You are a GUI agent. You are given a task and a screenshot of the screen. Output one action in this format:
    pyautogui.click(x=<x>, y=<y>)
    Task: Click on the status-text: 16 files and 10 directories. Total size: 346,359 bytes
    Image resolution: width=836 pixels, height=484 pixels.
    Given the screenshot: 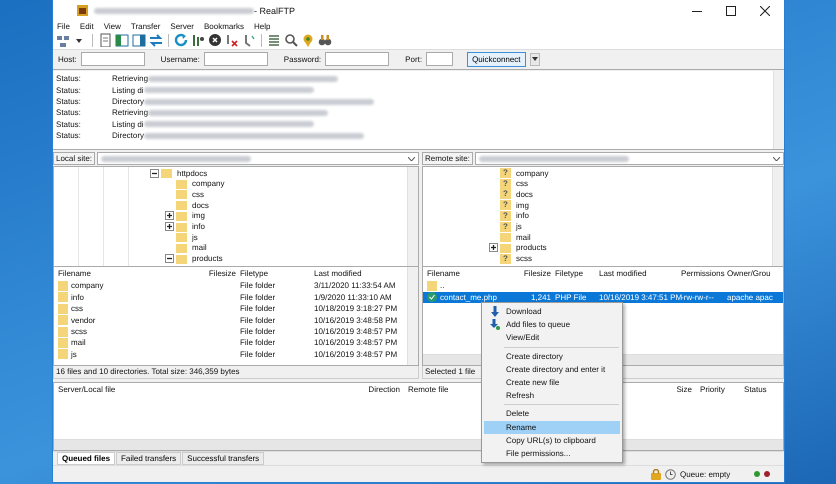 What is the action you would take?
    pyautogui.click(x=236, y=372)
    